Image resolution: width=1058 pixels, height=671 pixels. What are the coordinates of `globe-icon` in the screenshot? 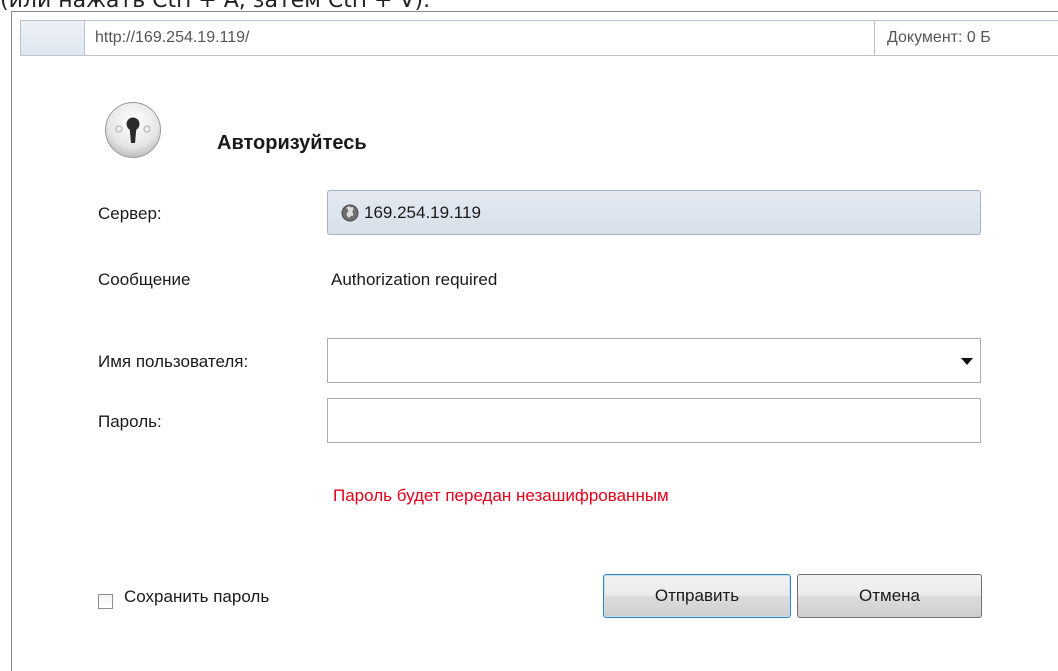 It's located at (350, 213).